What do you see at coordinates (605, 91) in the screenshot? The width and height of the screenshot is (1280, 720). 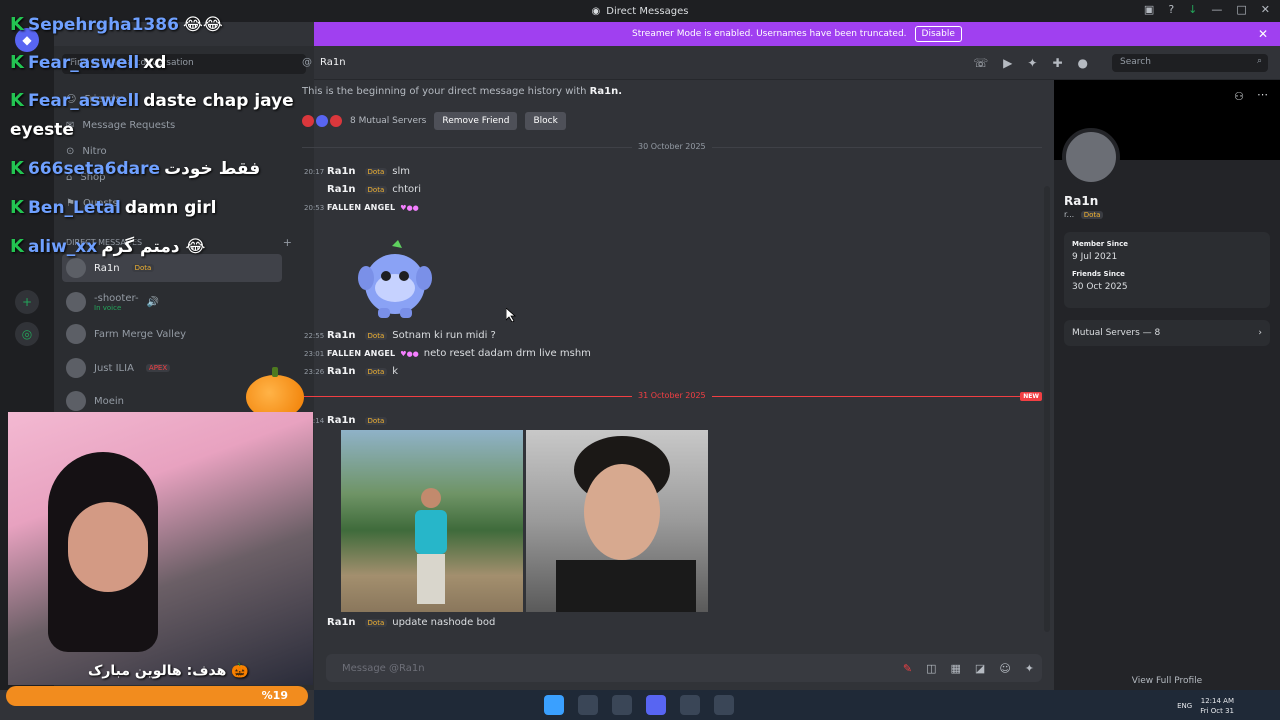 I see `intro-name: Ra1n.` at bounding box center [605, 91].